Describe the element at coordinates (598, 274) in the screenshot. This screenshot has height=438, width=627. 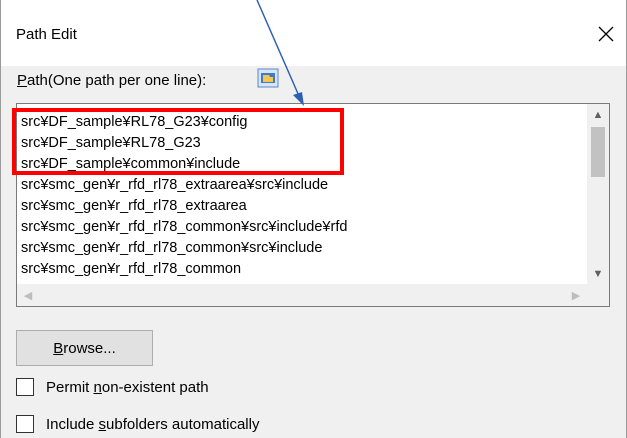
I see `scroll-down-icon: ▼` at that location.